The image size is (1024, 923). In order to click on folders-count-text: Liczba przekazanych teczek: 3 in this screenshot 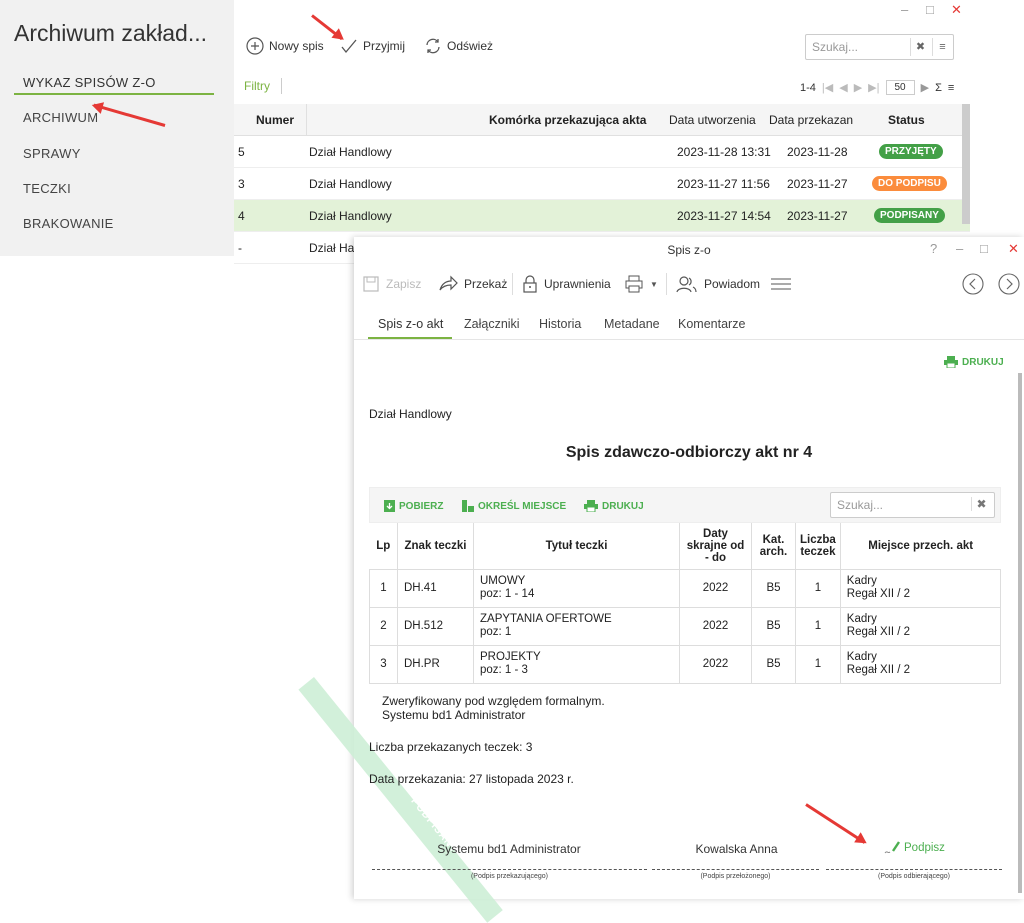, I will do `click(451, 747)`.